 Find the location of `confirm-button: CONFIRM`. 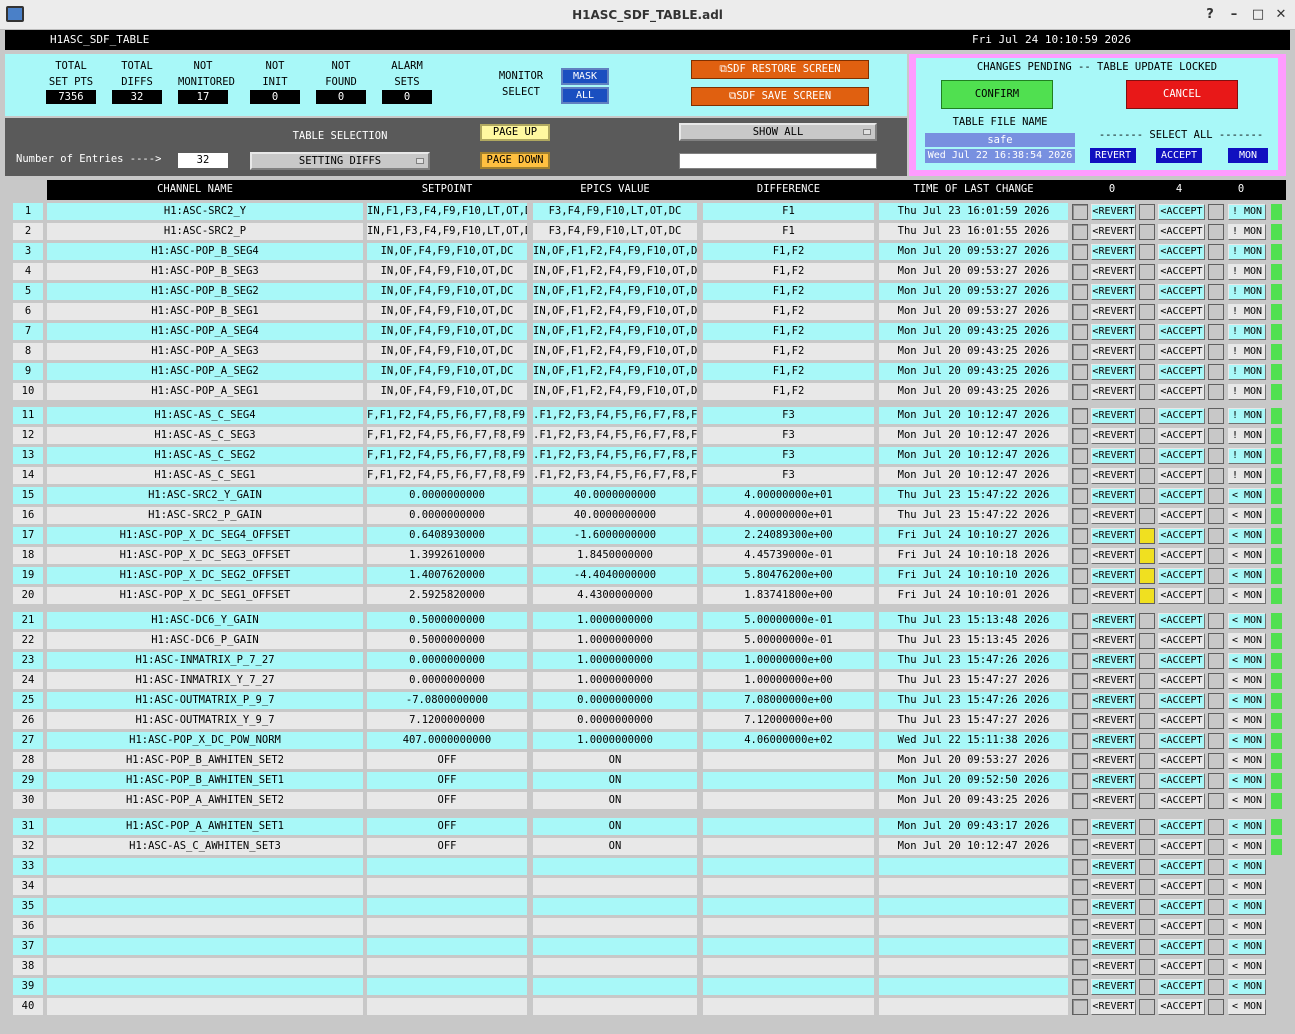

confirm-button: CONFIRM is located at coordinates (997, 94).